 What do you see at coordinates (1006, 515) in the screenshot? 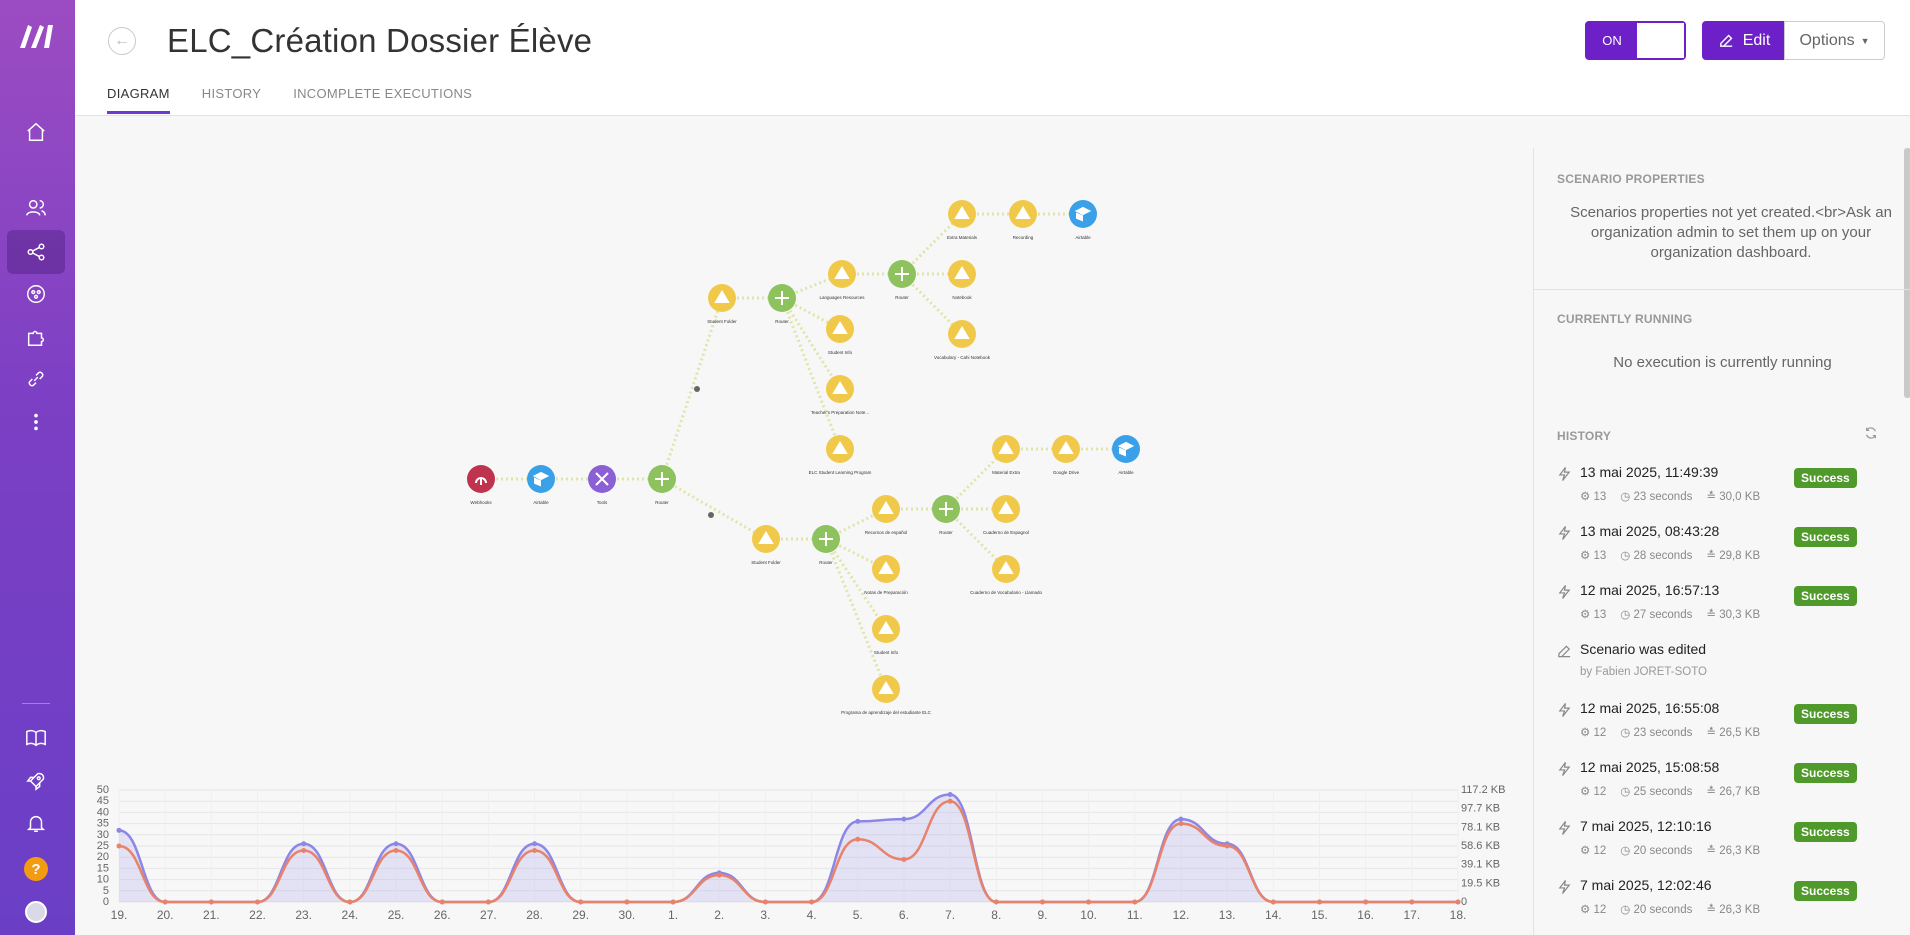
I see `module-cuaderno: Cuaderno de Espagnol` at bounding box center [1006, 515].